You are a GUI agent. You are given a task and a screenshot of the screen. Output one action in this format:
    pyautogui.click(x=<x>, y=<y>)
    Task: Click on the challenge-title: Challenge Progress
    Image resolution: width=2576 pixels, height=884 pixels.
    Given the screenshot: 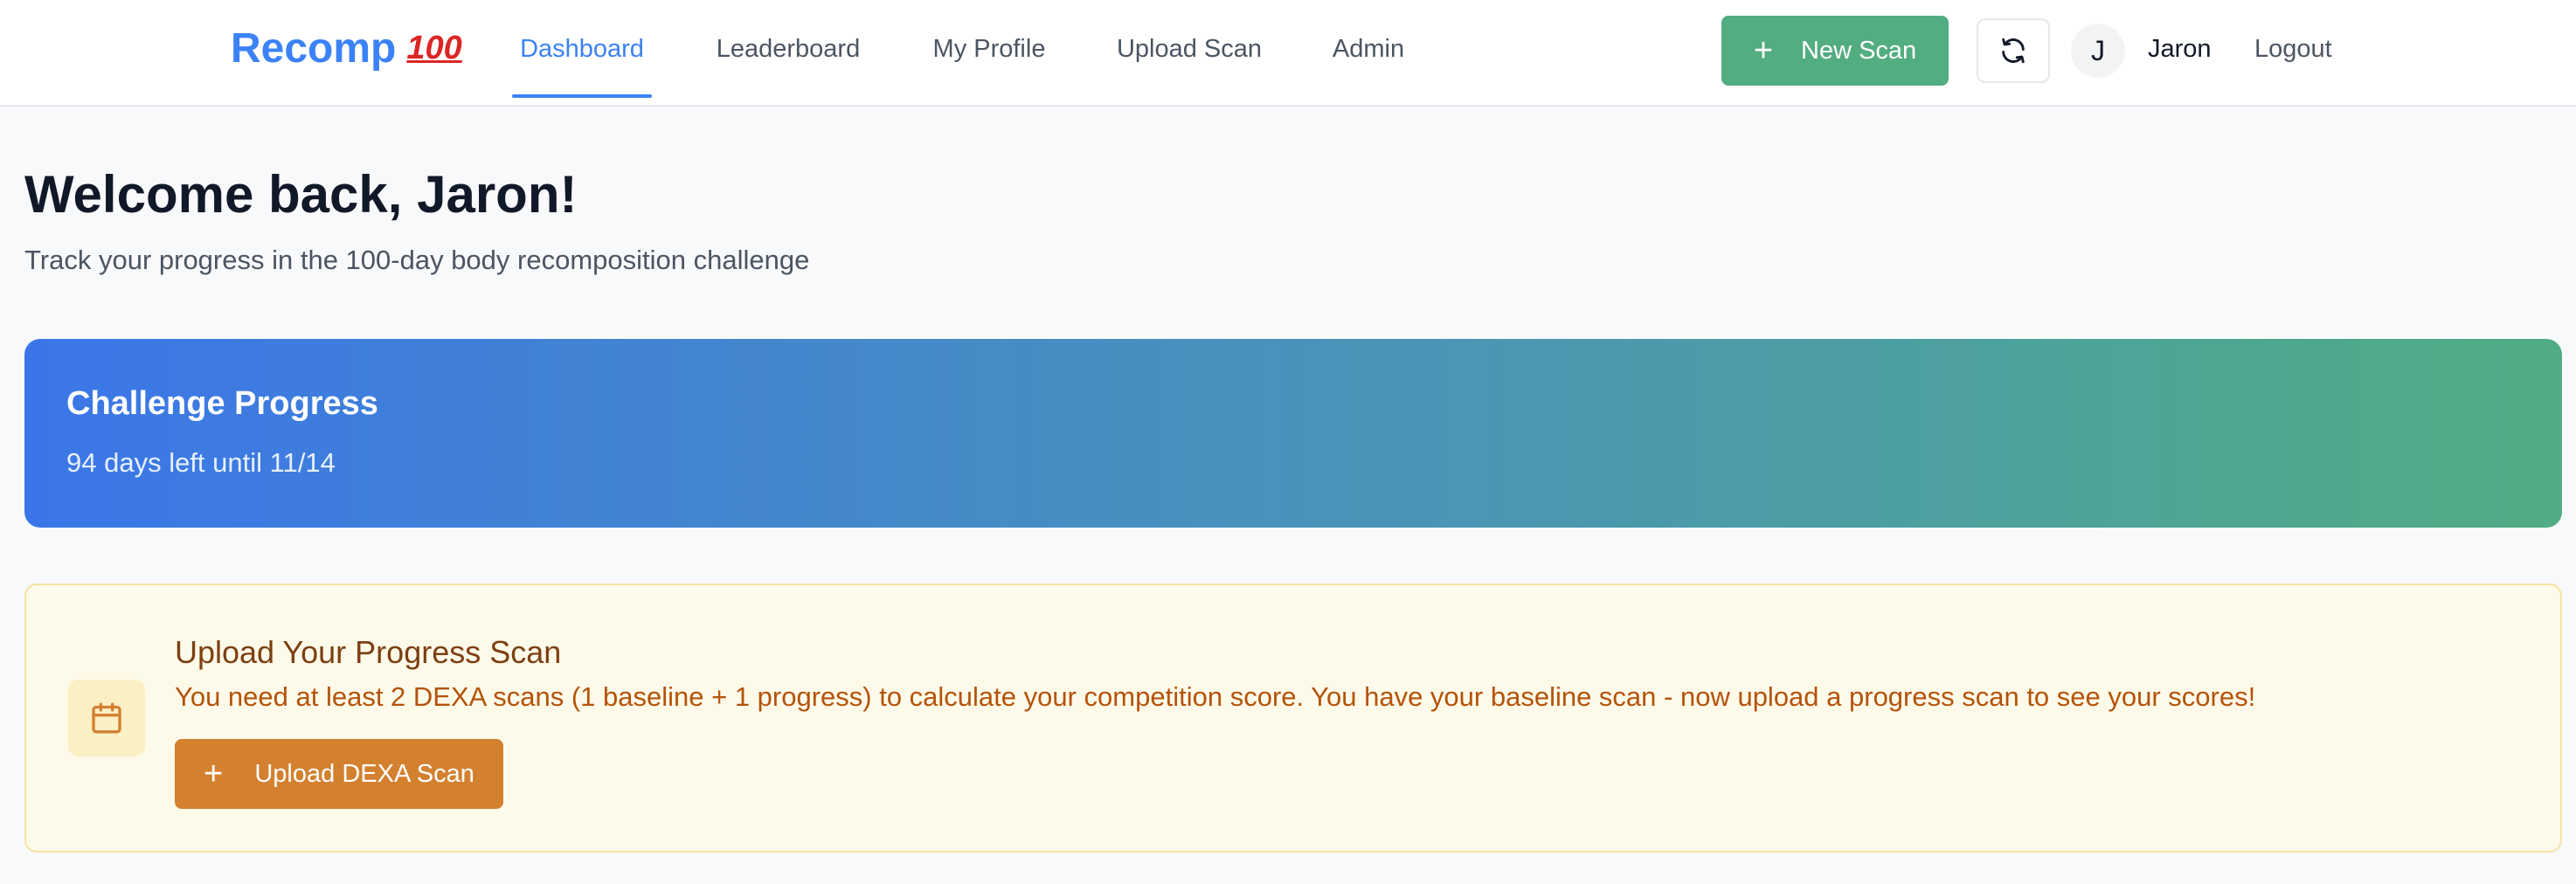 What is the action you would take?
    pyautogui.click(x=222, y=403)
    